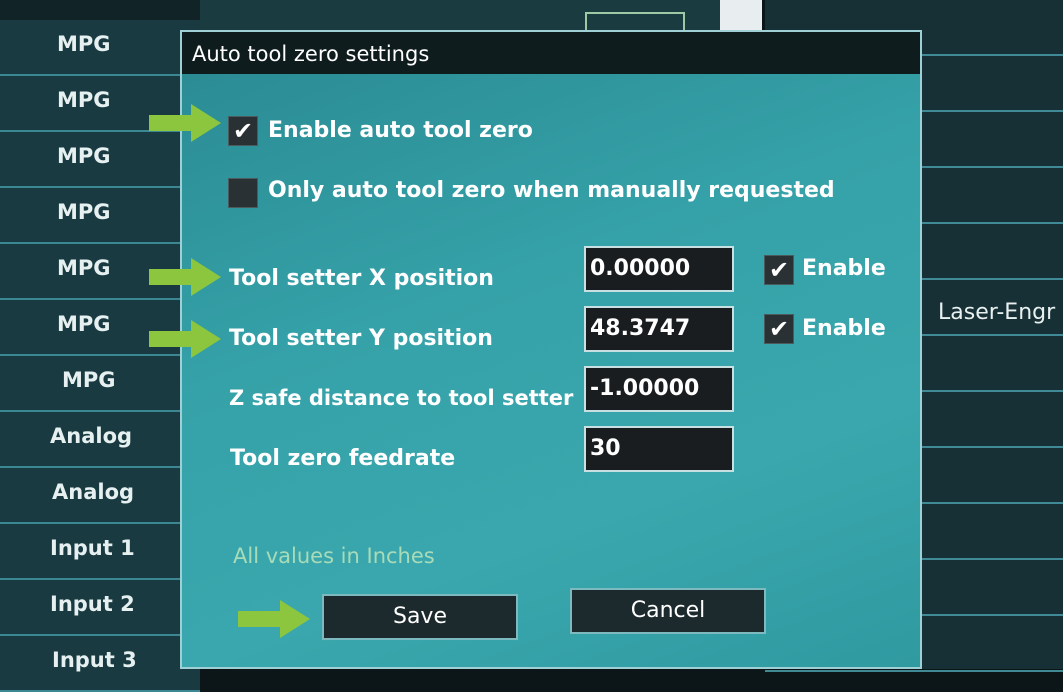 This screenshot has height=692, width=1063. Describe the element at coordinates (92, 548) in the screenshot. I see `bg-row-label: Input 1` at that location.